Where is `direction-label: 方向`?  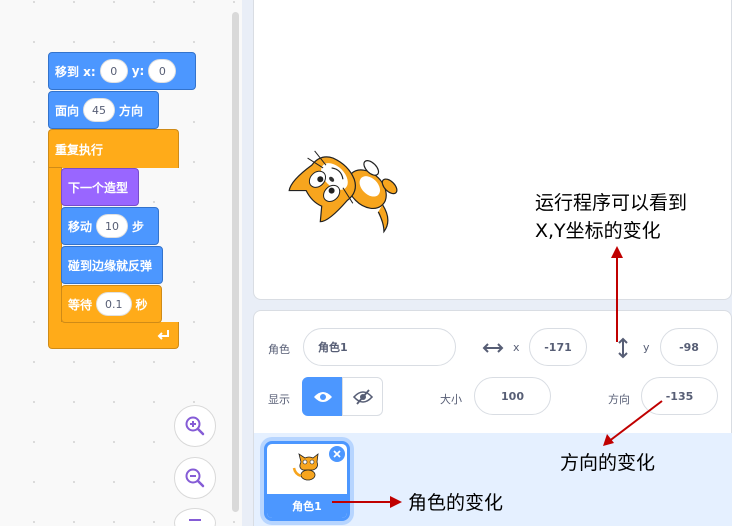 direction-label: 方向 is located at coordinates (619, 399).